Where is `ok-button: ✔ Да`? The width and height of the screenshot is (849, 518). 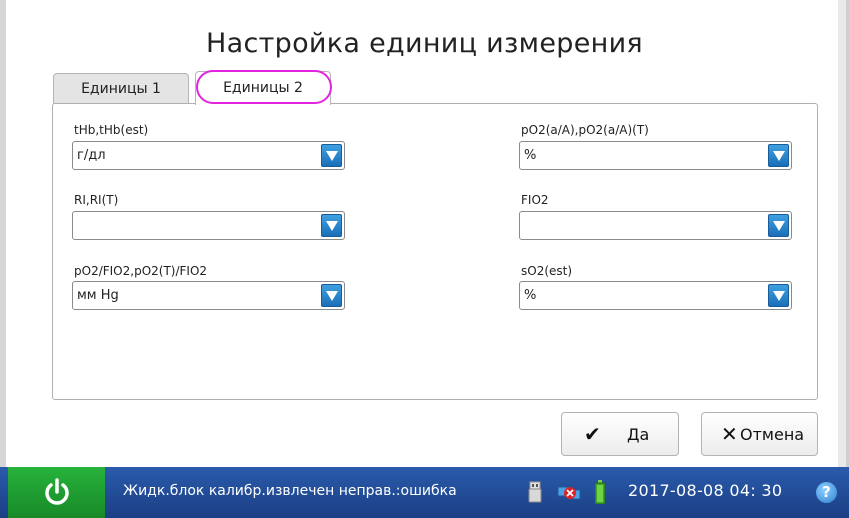 ok-button: ✔ Да is located at coordinates (620, 434).